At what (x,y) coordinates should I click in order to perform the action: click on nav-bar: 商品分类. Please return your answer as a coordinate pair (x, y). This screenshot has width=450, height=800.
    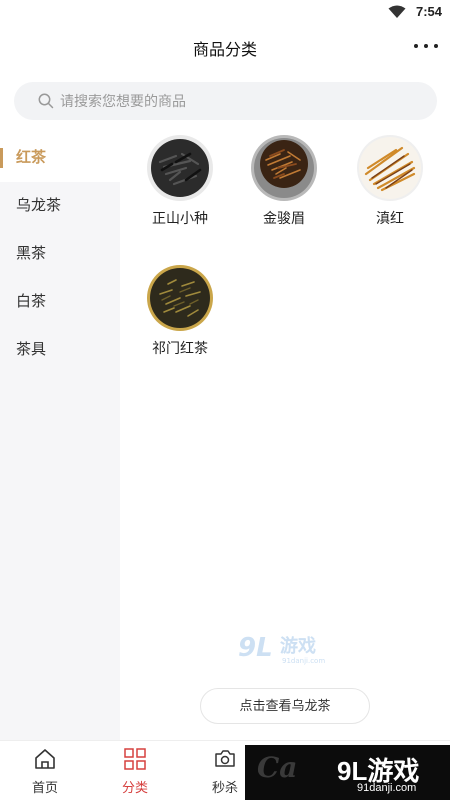
    Looking at the image, I should click on (225, 46).